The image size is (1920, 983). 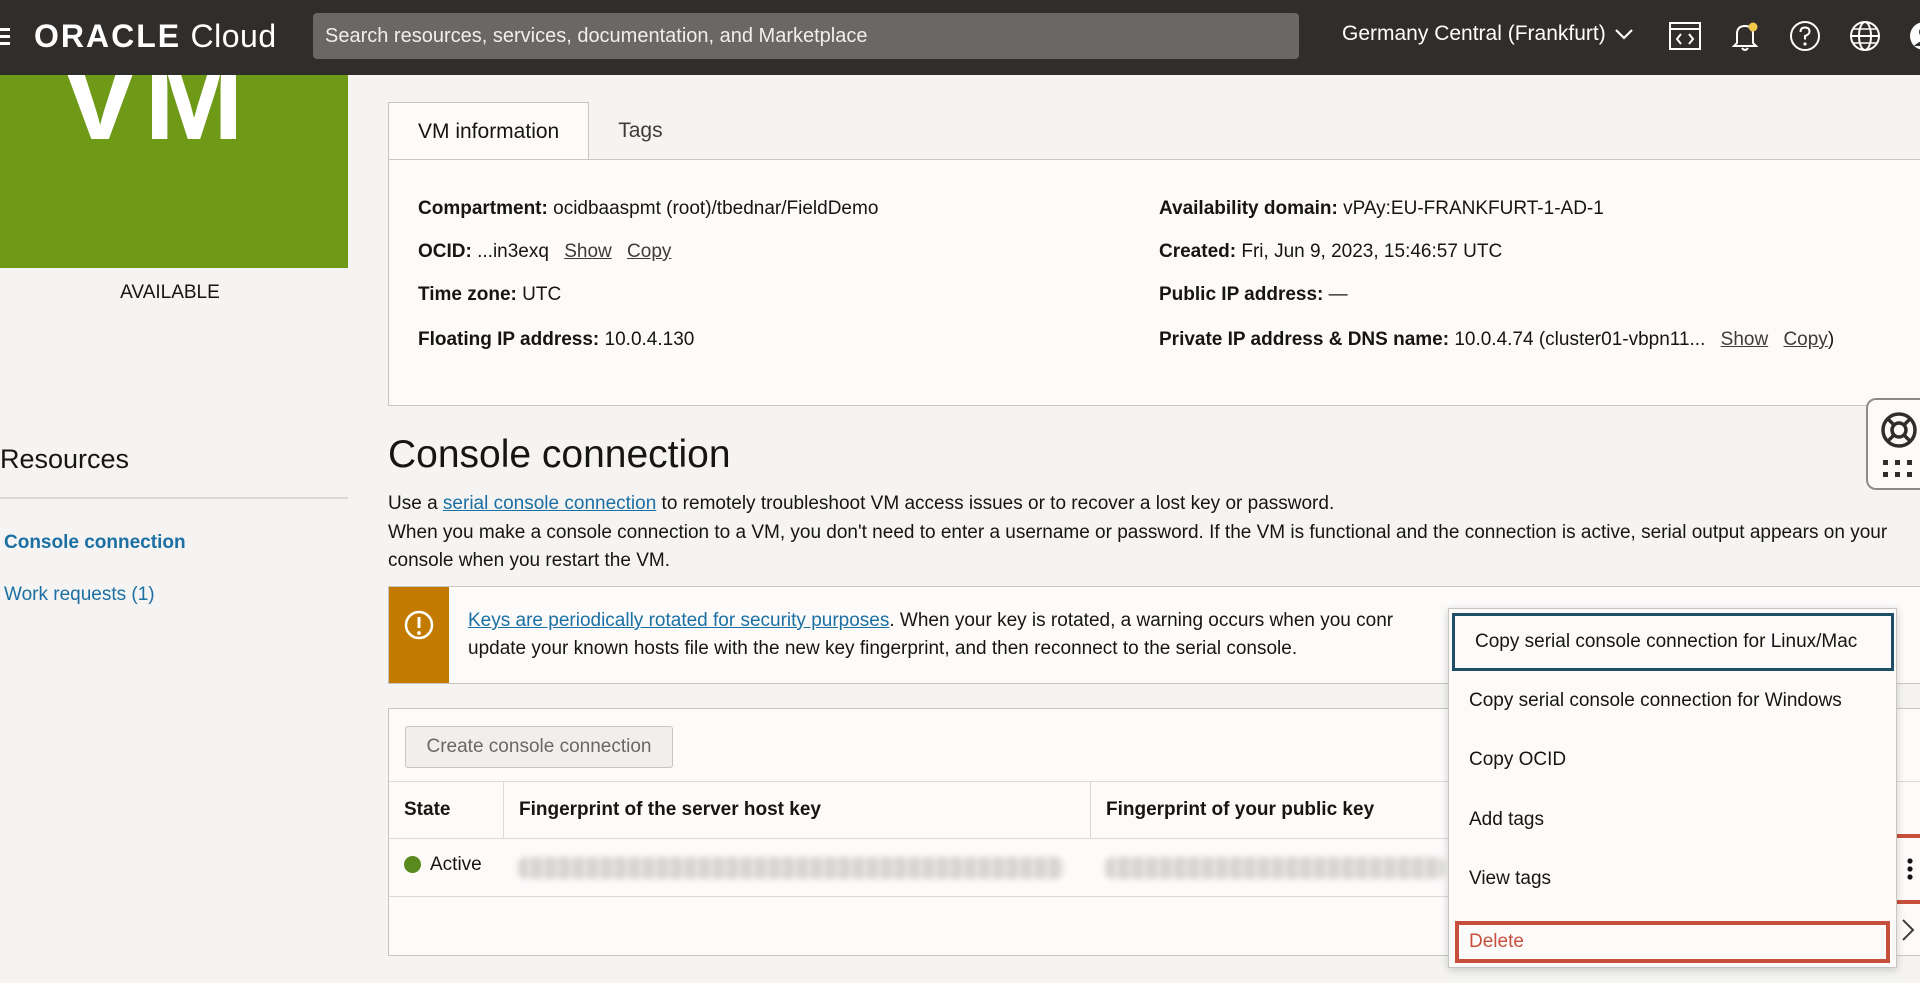 What do you see at coordinates (509, 339) in the screenshot?
I see `floating-ip-label: Floating IP address:` at bounding box center [509, 339].